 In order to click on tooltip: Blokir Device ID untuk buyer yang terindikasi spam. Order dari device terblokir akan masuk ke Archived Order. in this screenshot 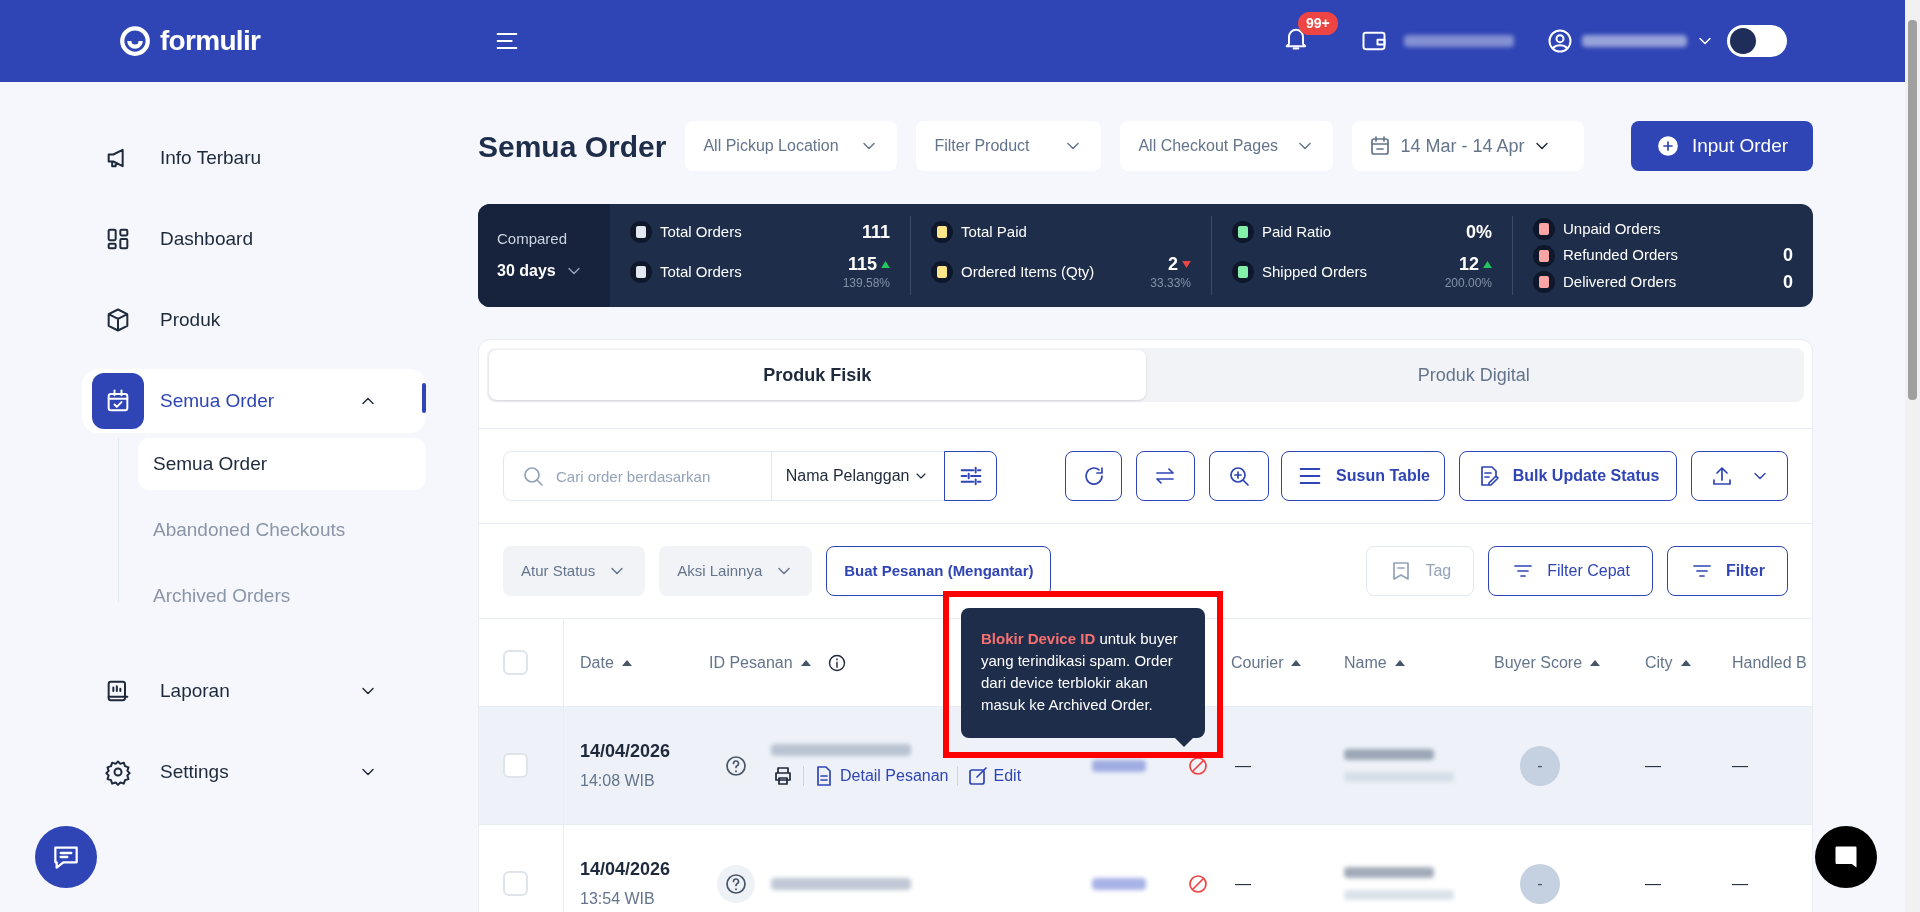, I will do `click(1083, 673)`.